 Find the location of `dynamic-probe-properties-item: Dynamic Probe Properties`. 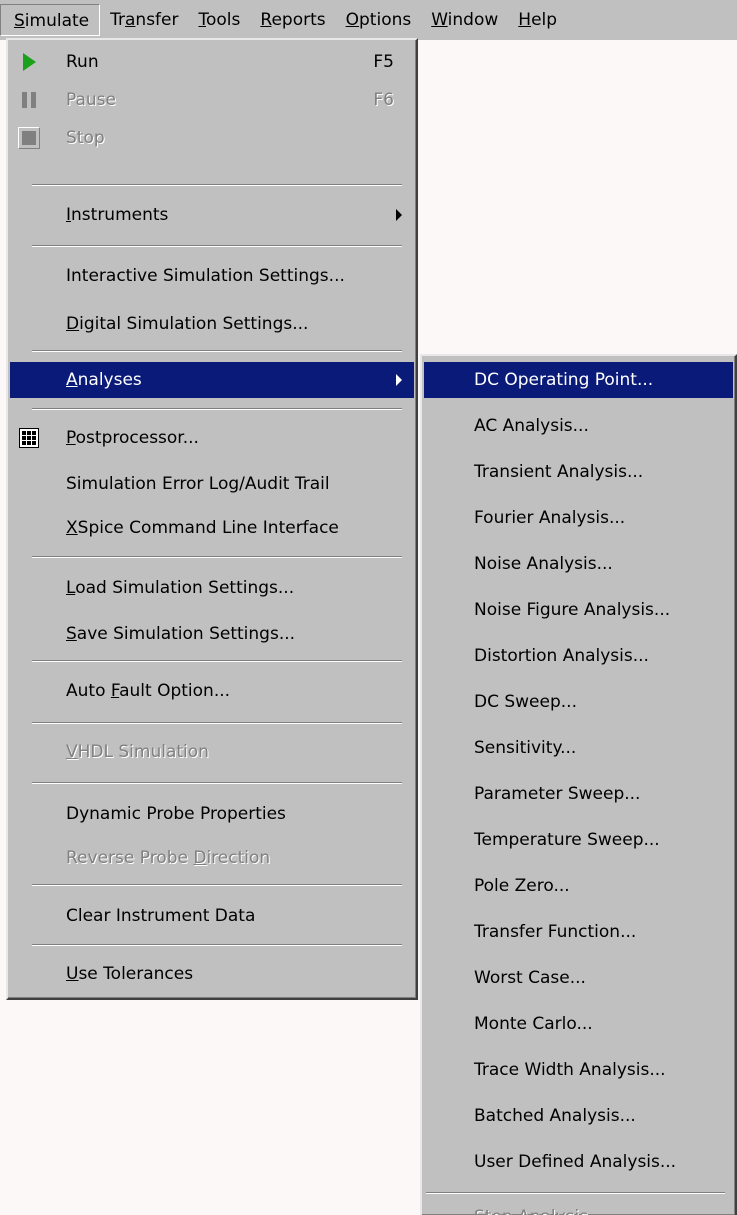

dynamic-probe-properties-item: Dynamic Probe Properties is located at coordinates (212, 814).